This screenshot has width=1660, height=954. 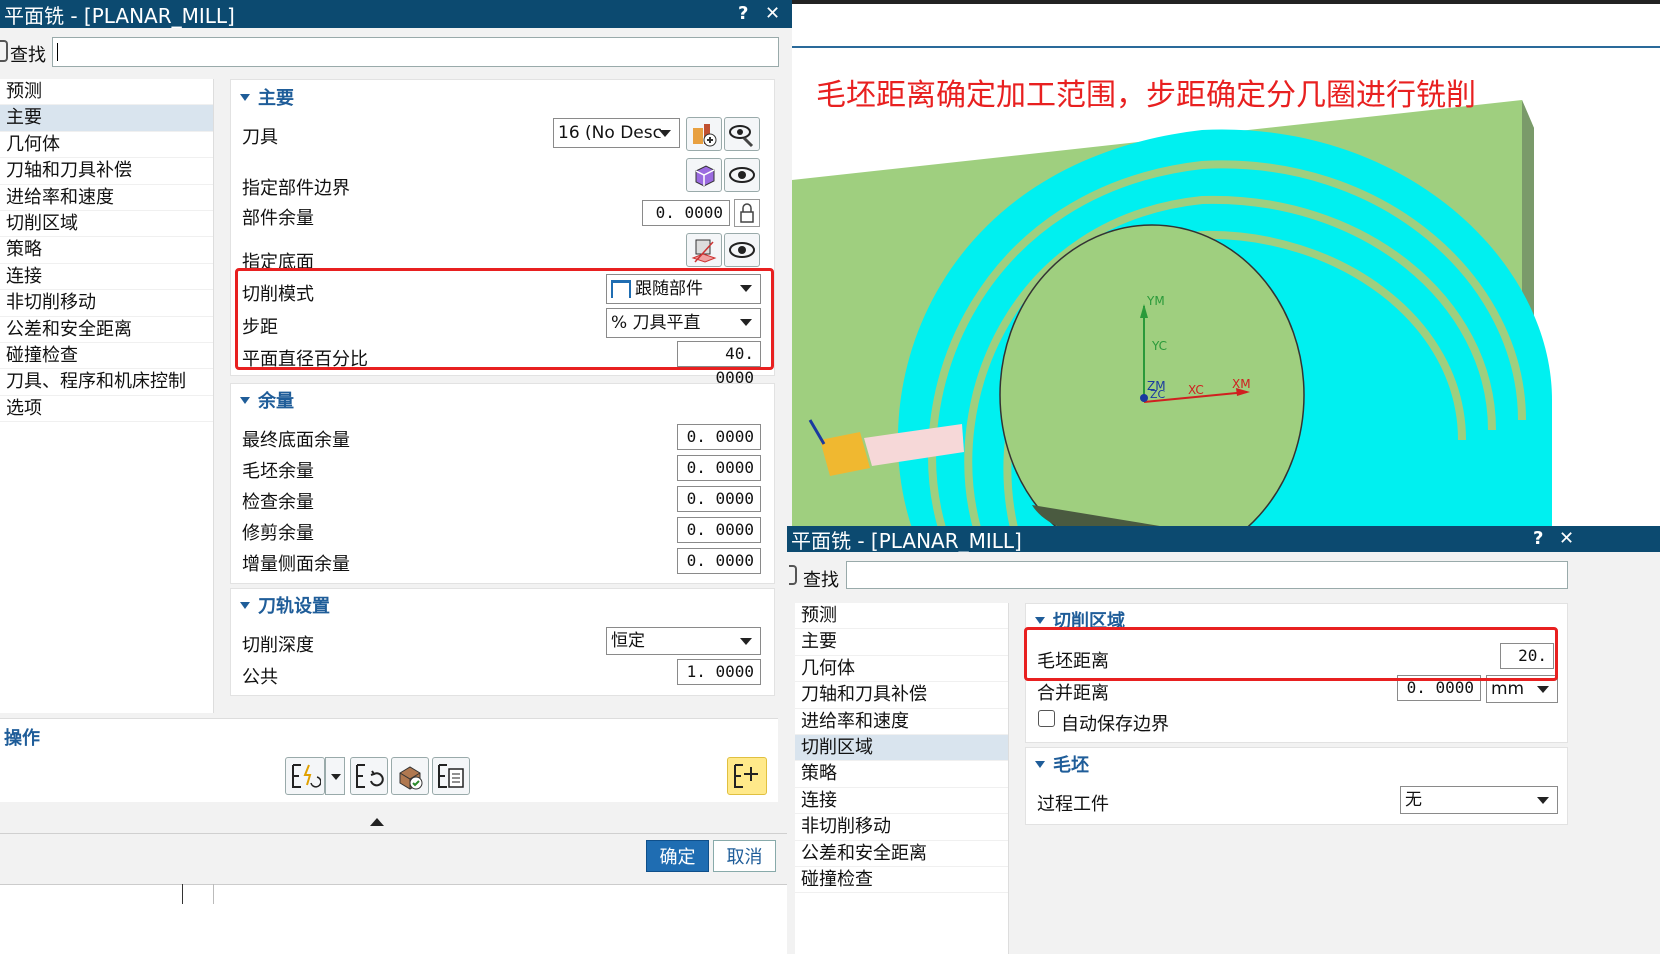 I want to click on ipw-select: 无, so click(x=1479, y=800).